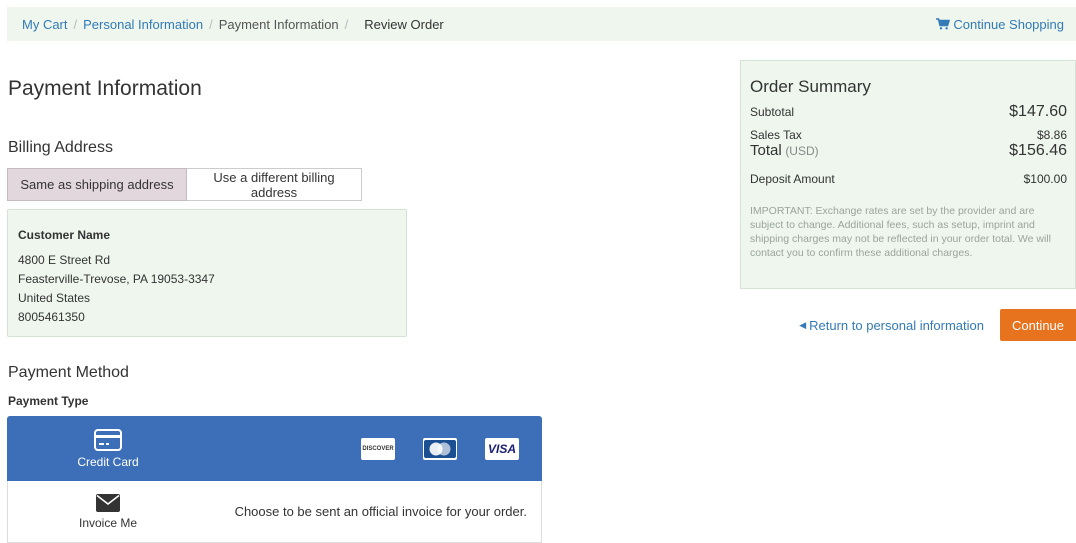 This screenshot has width=1076, height=543. I want to click on visa-logo-text: VISA, so click(501, 448).